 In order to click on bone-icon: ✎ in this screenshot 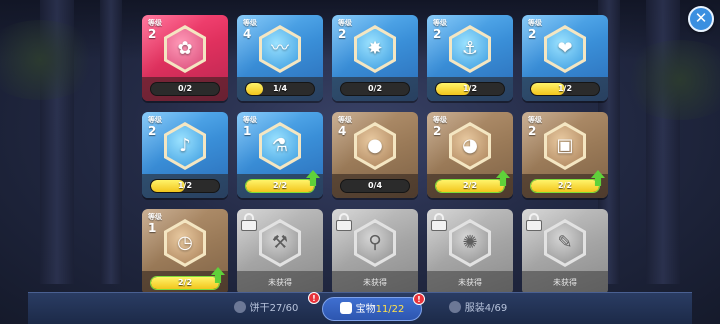, I will do `click(565, 242)`.